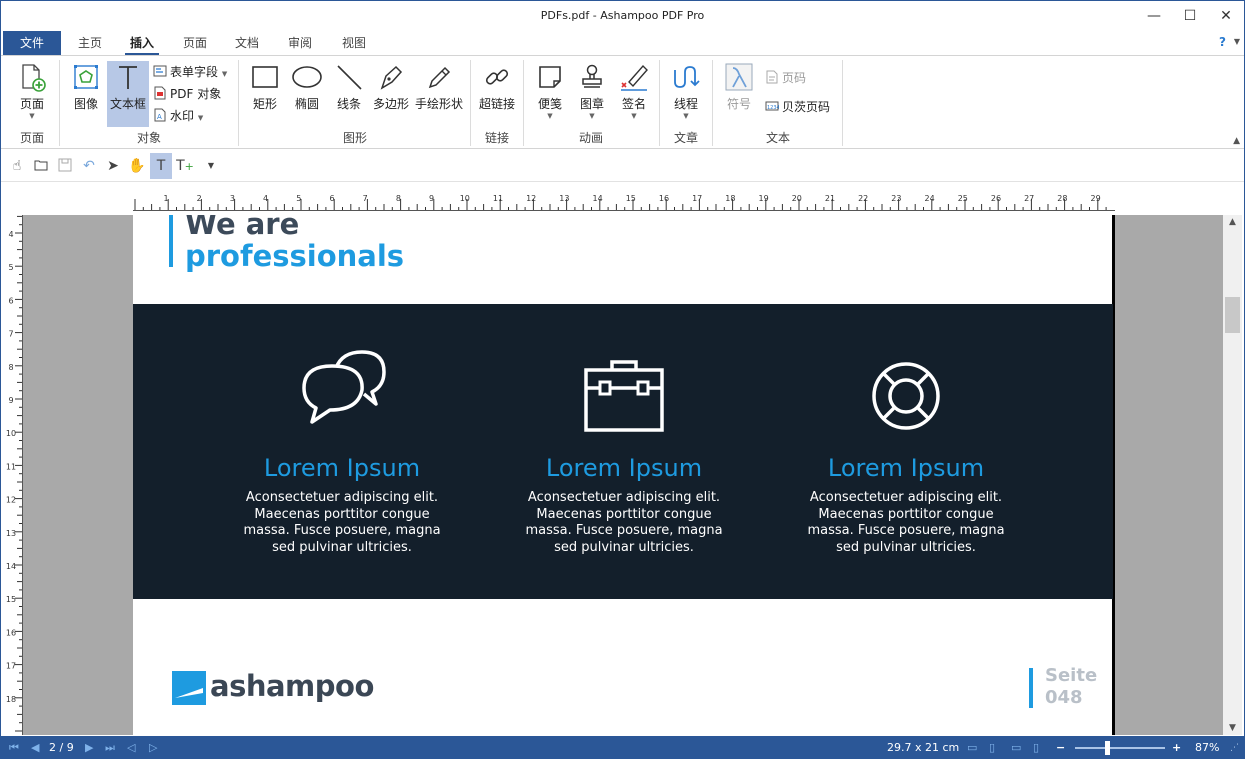 Image resolution: width=1245 pixels, height=759 pixels. I want to click on zoom-level: 87%, so click(1207, 747).